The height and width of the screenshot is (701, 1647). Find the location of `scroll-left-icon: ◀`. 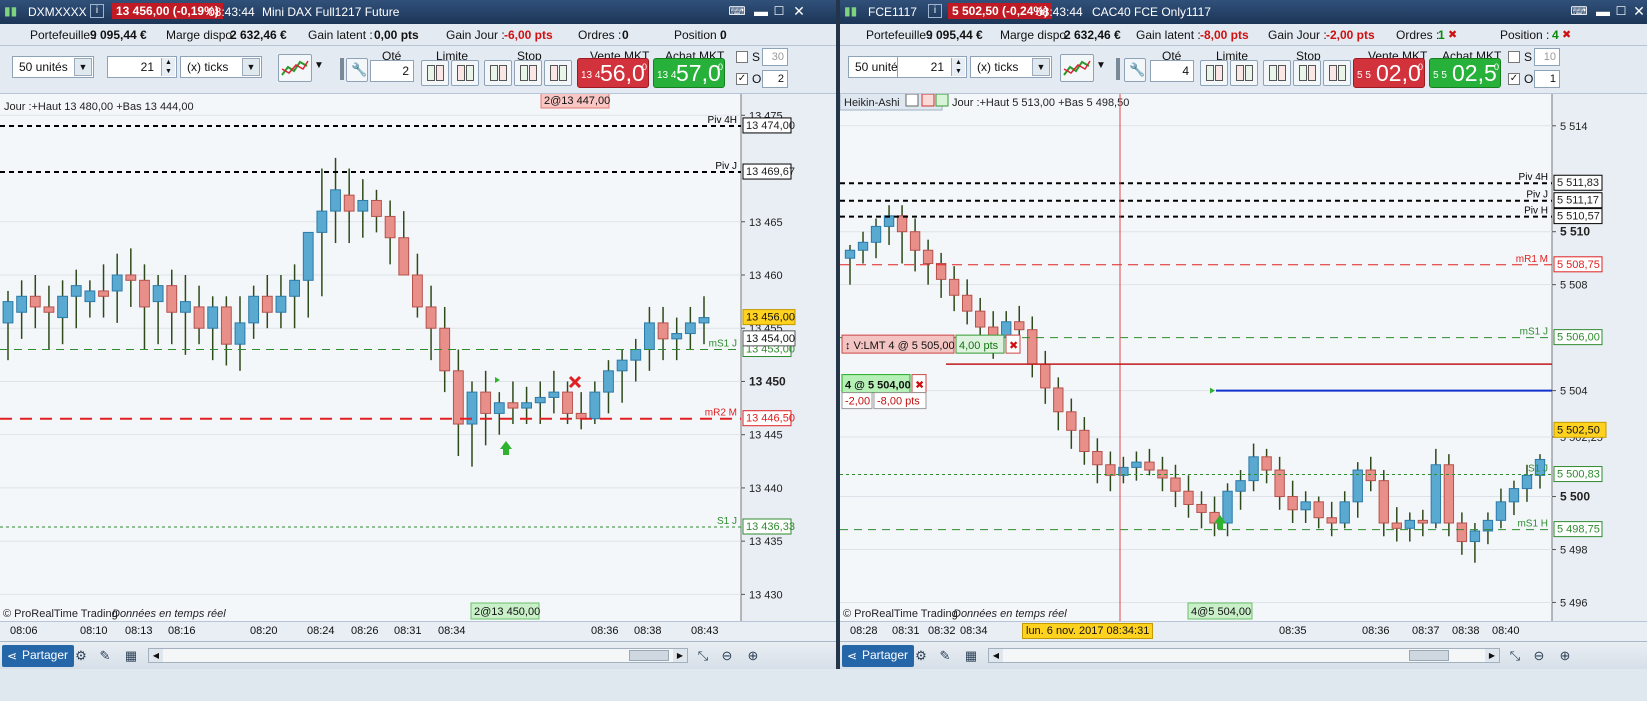

scroll-left-icon: ◀ is located at coordinates (156, 655).